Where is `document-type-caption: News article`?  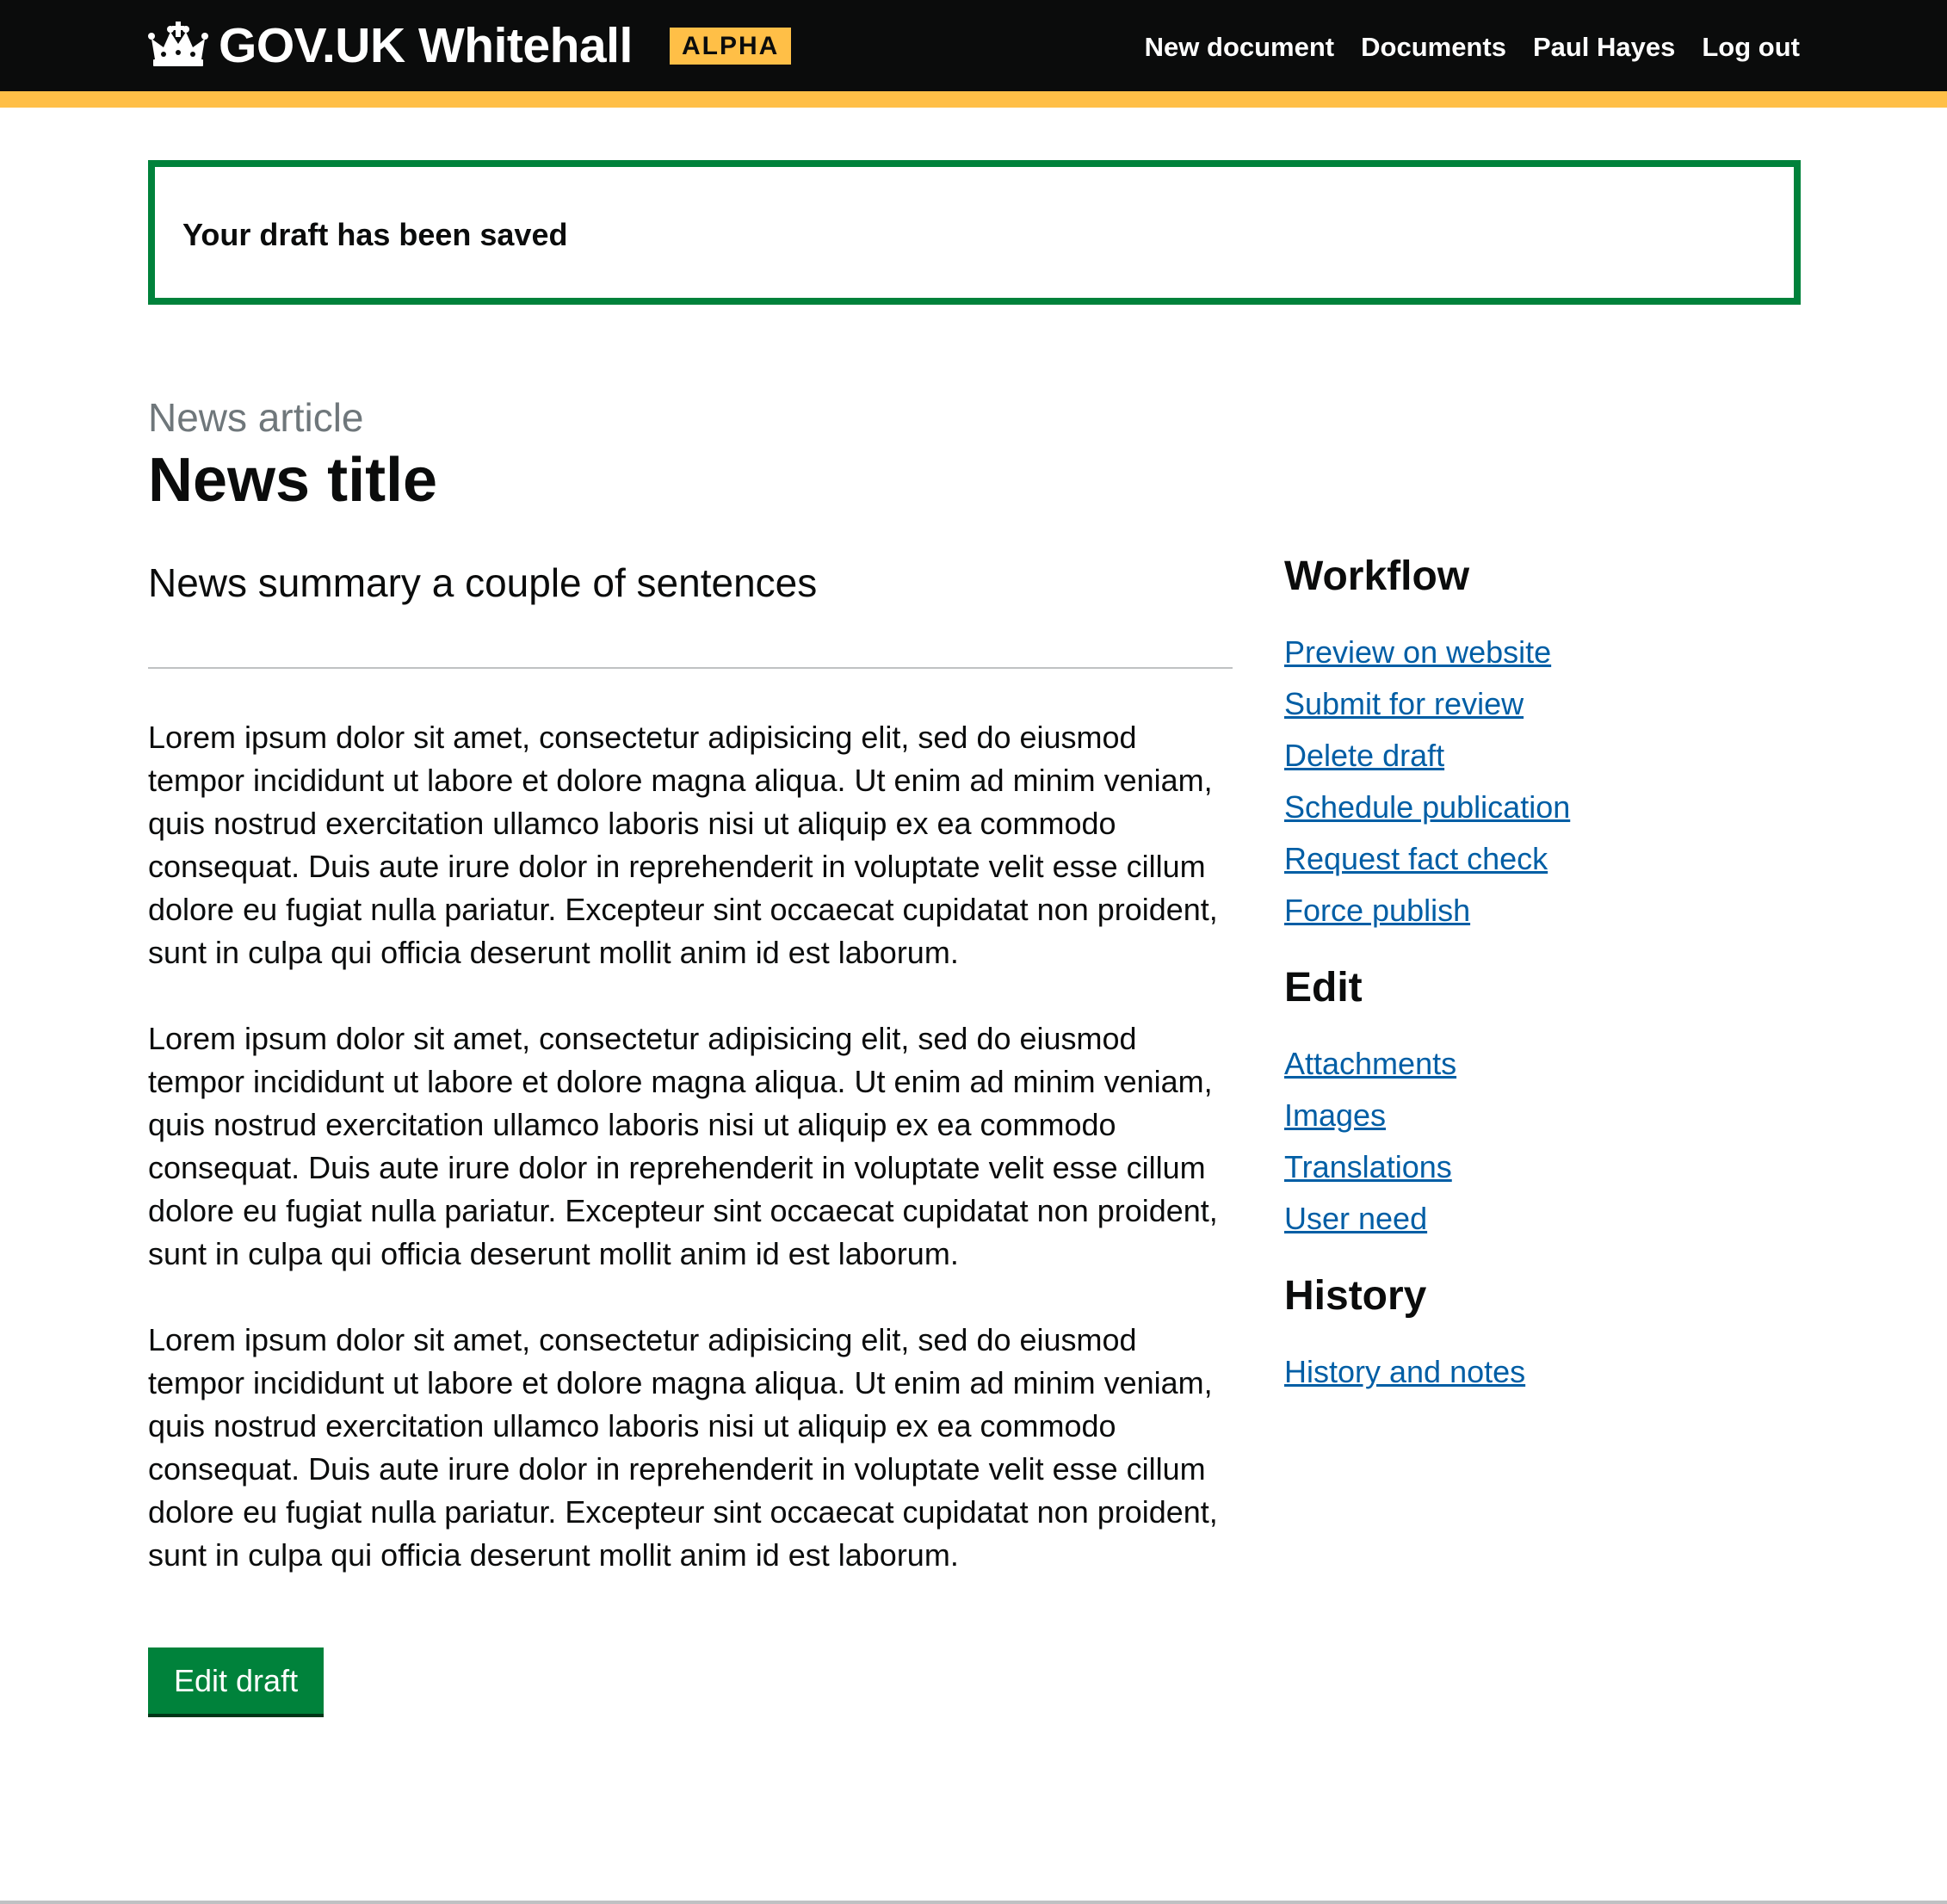
document-type-caption: News article is located at coordinates (256, 418).